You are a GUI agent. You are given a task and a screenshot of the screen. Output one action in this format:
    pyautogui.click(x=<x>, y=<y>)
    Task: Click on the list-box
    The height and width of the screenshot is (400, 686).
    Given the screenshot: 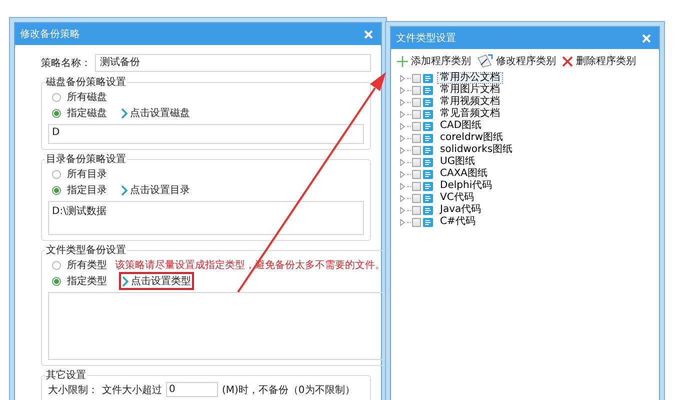 What is the action you would take?
    pyautogui.click(x=216, y=326)
    